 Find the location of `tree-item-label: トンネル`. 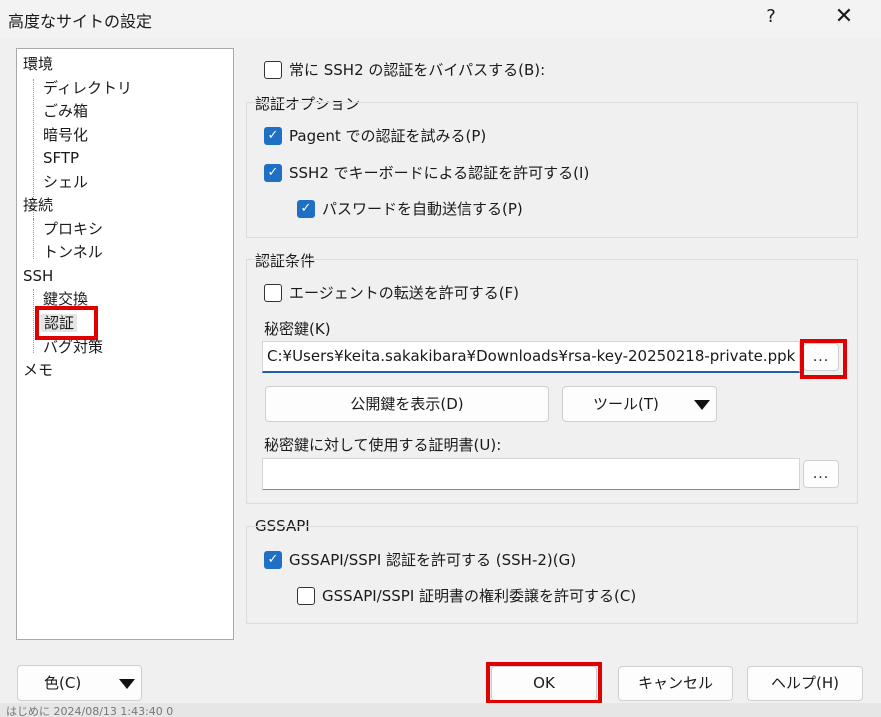

tree-item-label: トンネル is located at coordinates (73, 252).